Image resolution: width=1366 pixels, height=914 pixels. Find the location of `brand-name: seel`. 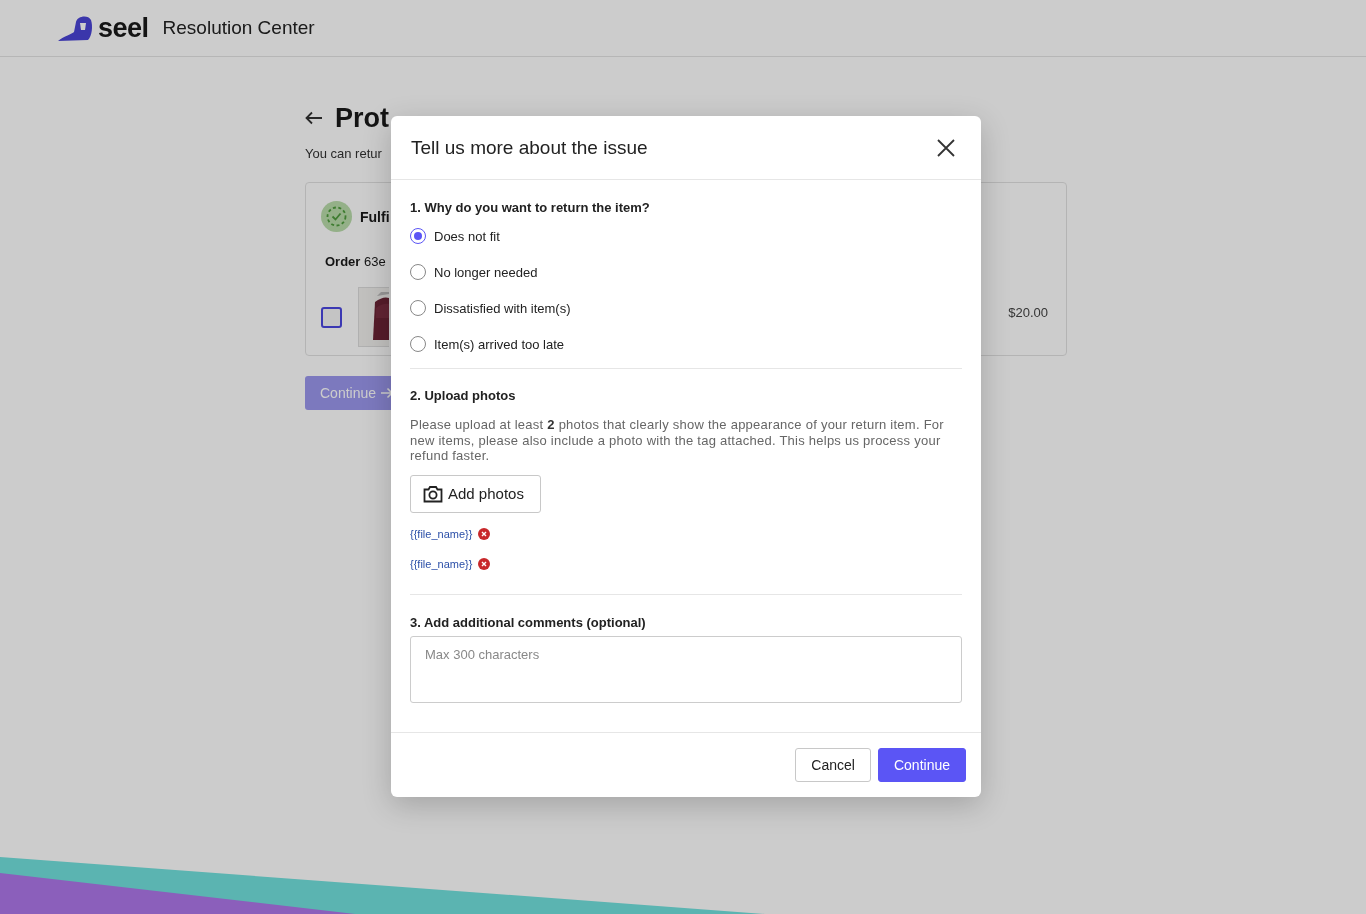

brand-name: seel is located at coordinates (123, 28).